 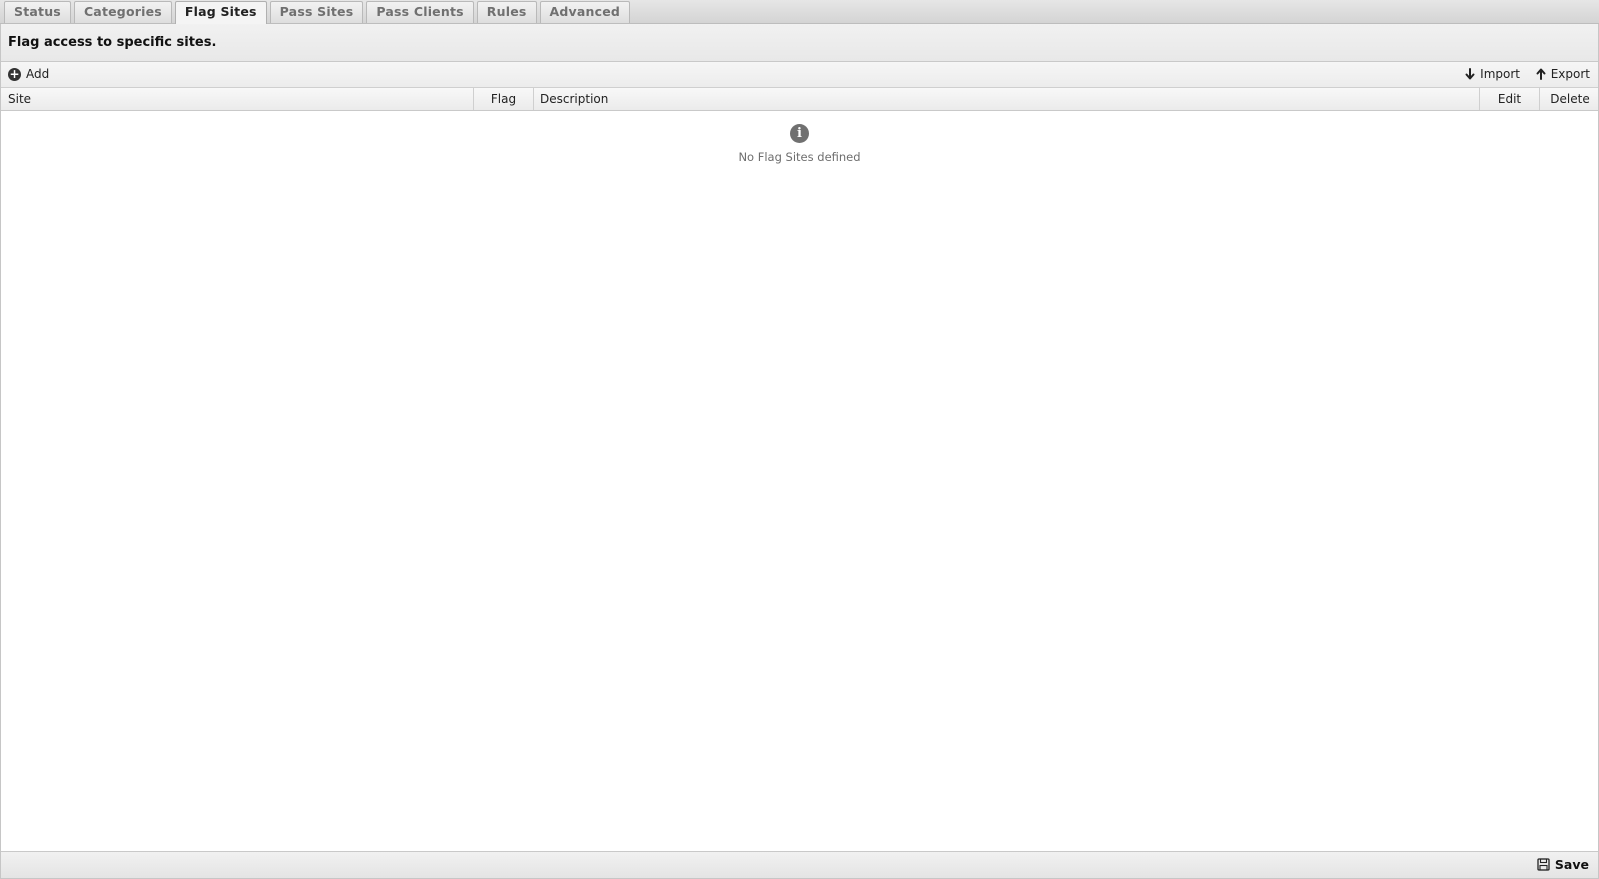 What do you see at coordinates (799, 75) in the screenshot?
I see `grid-toolbar: + Add Import Export` at bounding box center [799, 75].